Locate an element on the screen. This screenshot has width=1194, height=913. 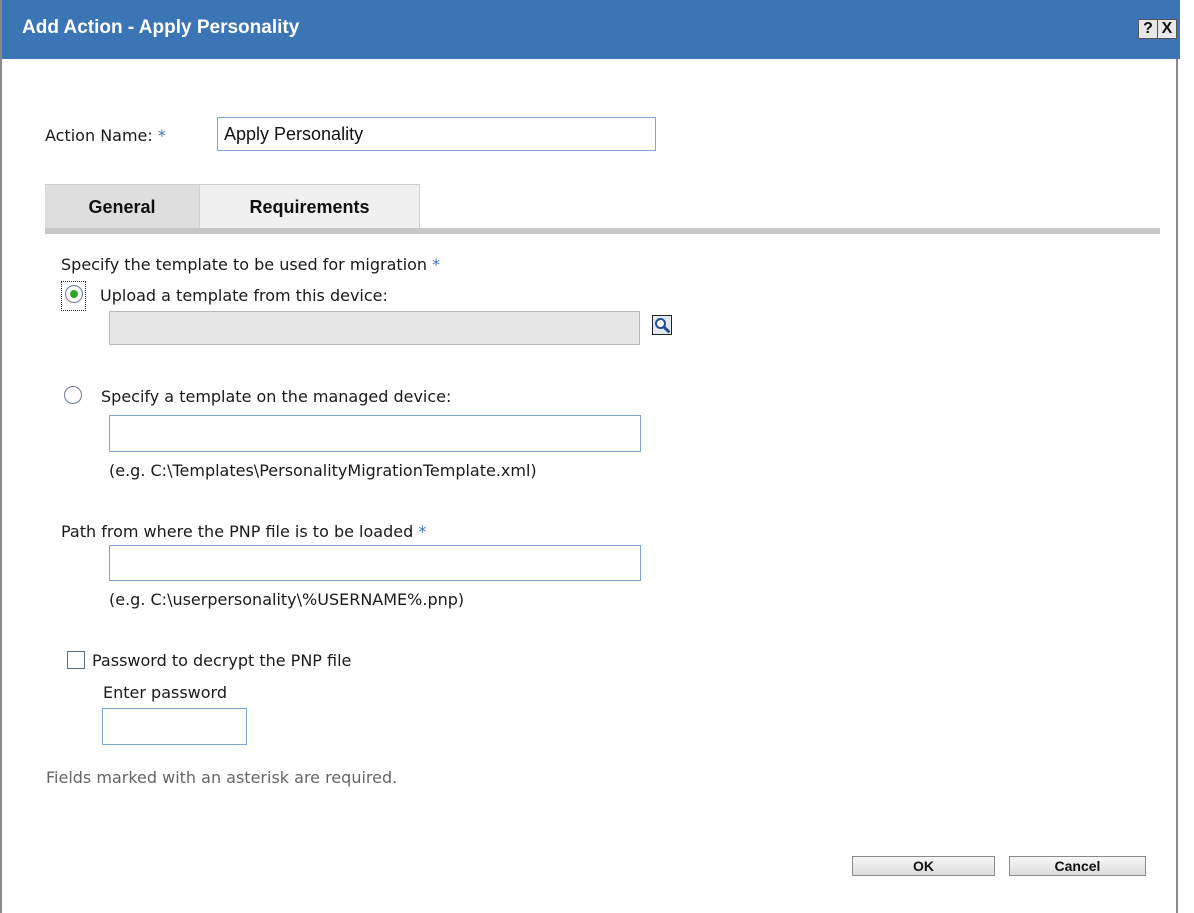
tab-general: General is located at coordinates (122, 206).